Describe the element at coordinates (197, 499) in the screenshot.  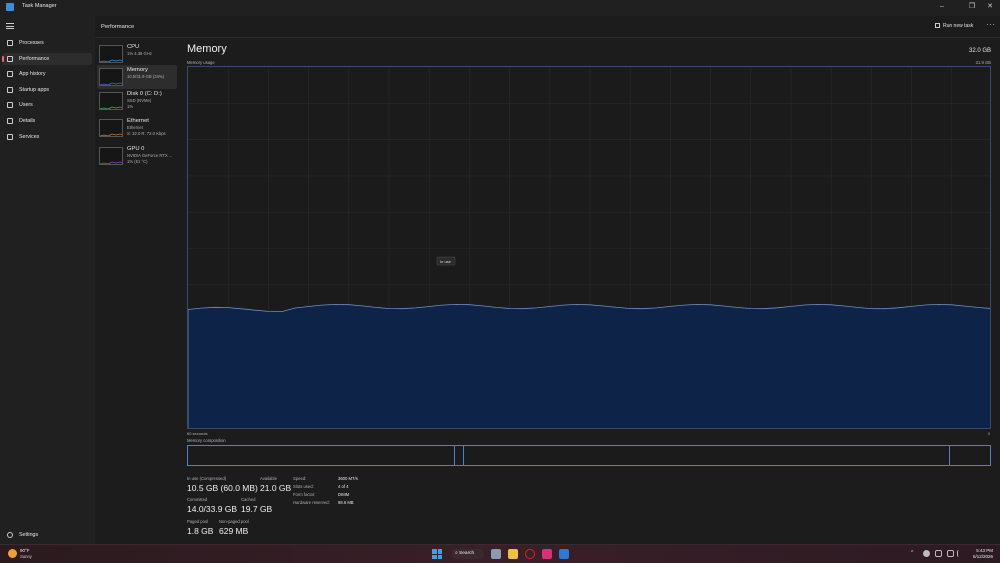
I see `committed-label: Committed` at that location.